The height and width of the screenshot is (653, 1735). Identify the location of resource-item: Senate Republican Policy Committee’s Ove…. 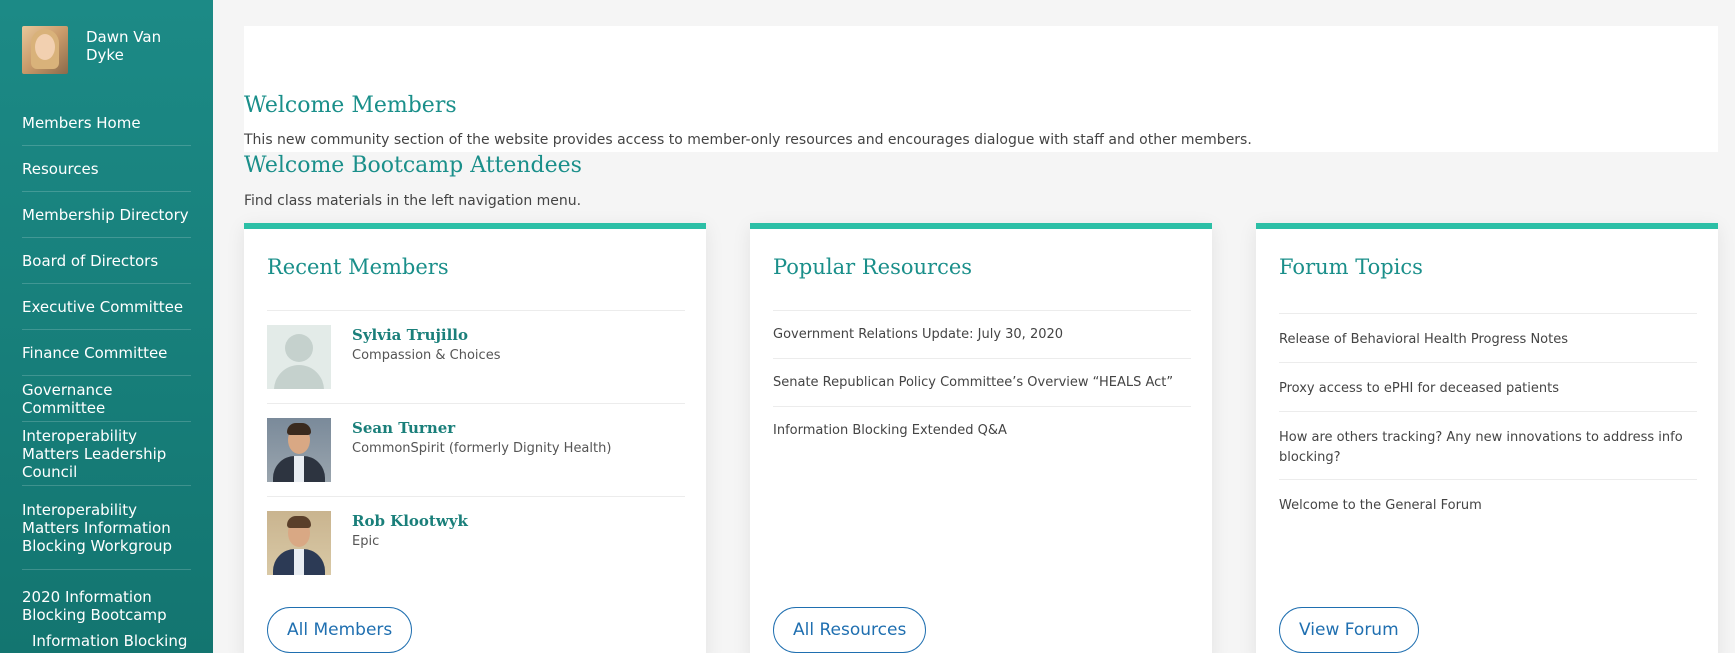
(982, 374).